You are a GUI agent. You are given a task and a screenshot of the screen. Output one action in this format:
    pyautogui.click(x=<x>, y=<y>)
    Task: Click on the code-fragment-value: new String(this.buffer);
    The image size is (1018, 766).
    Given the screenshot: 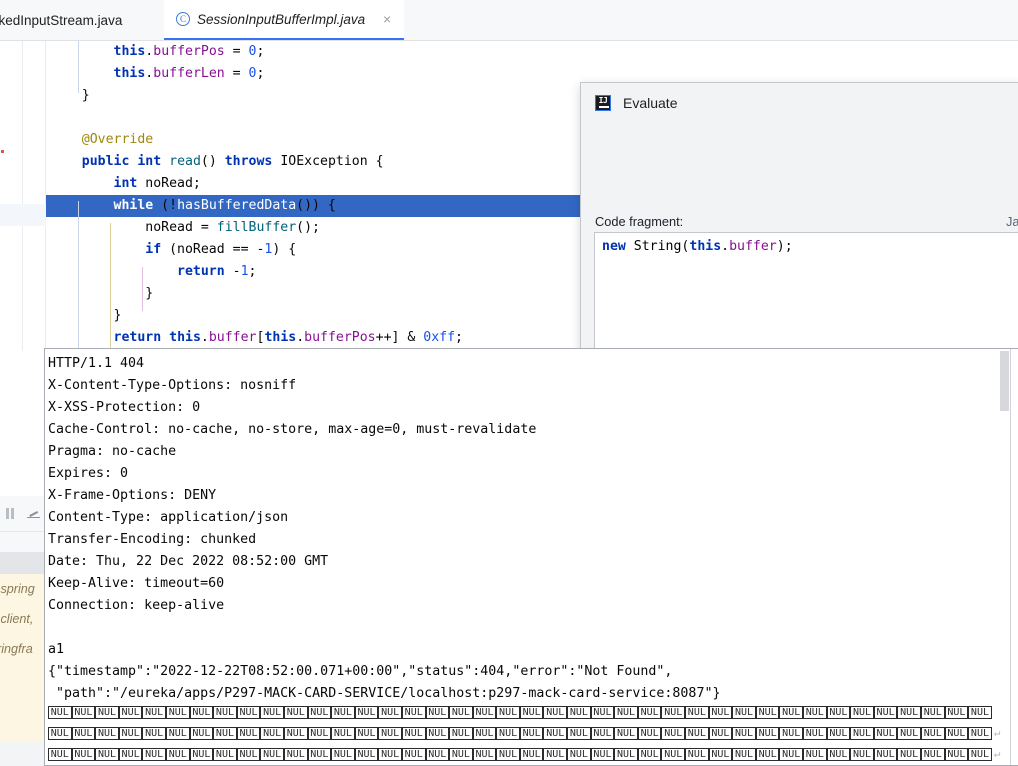 What is the action you would take?
    pyautogui.click(x=806, y=245)
    